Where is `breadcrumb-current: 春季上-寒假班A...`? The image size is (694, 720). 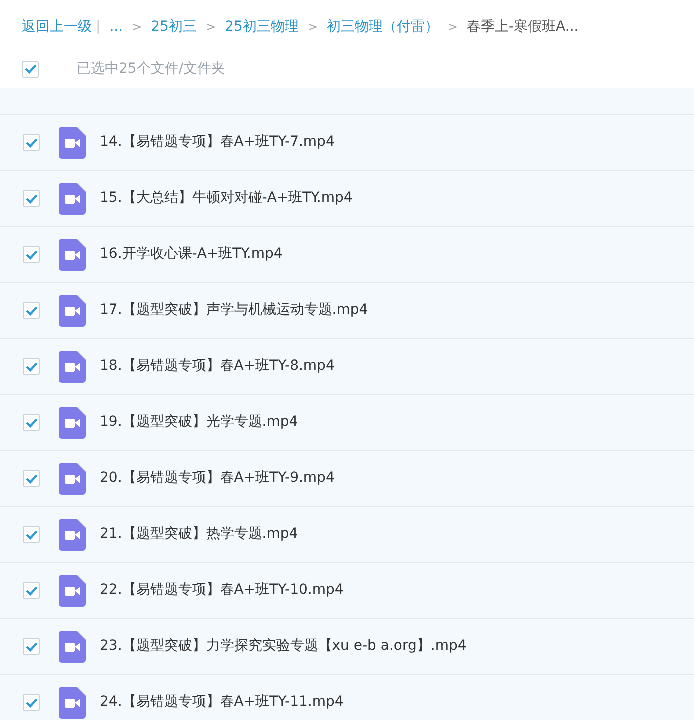 breadcrumb-current: 春季上-寒假班A... is located at coordinates (522, 27).